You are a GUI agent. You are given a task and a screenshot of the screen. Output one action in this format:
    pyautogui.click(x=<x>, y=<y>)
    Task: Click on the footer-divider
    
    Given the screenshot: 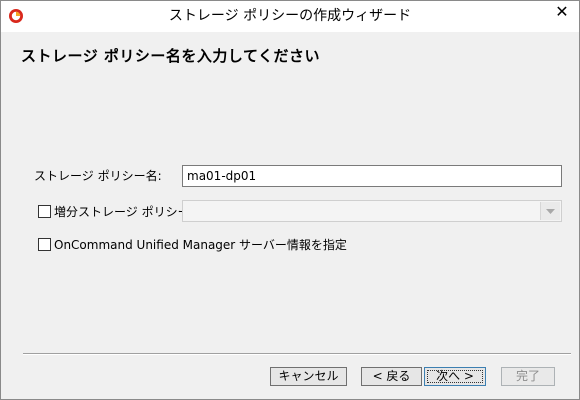 What is the action you would take?
    pyautogui.click(x=297, y=353)
    